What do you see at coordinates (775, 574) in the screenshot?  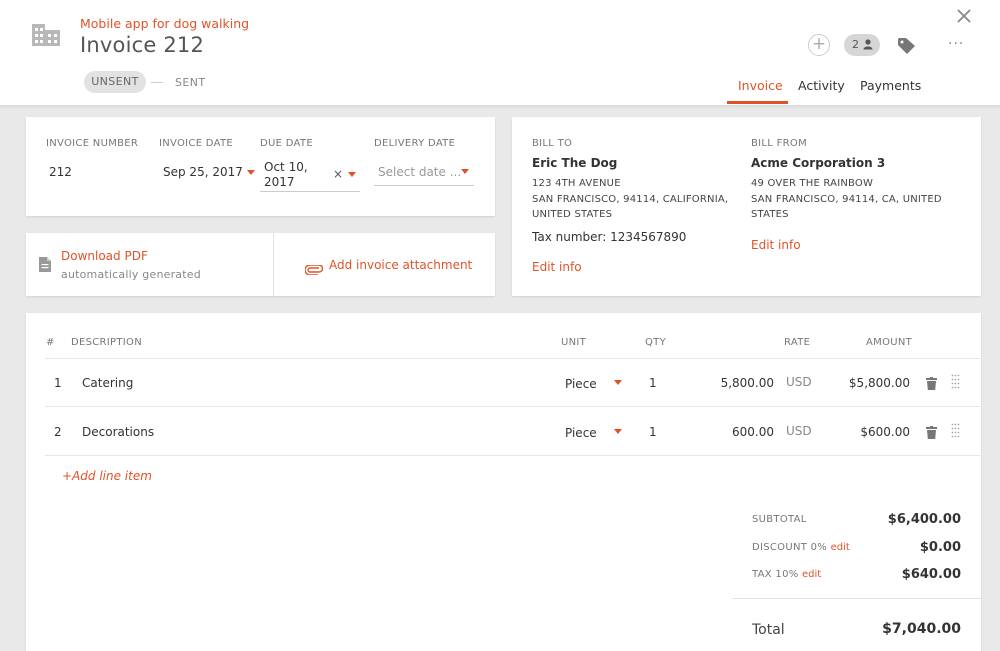 I see `tax-label: TAX 10%` at bounding box center [775, 574].